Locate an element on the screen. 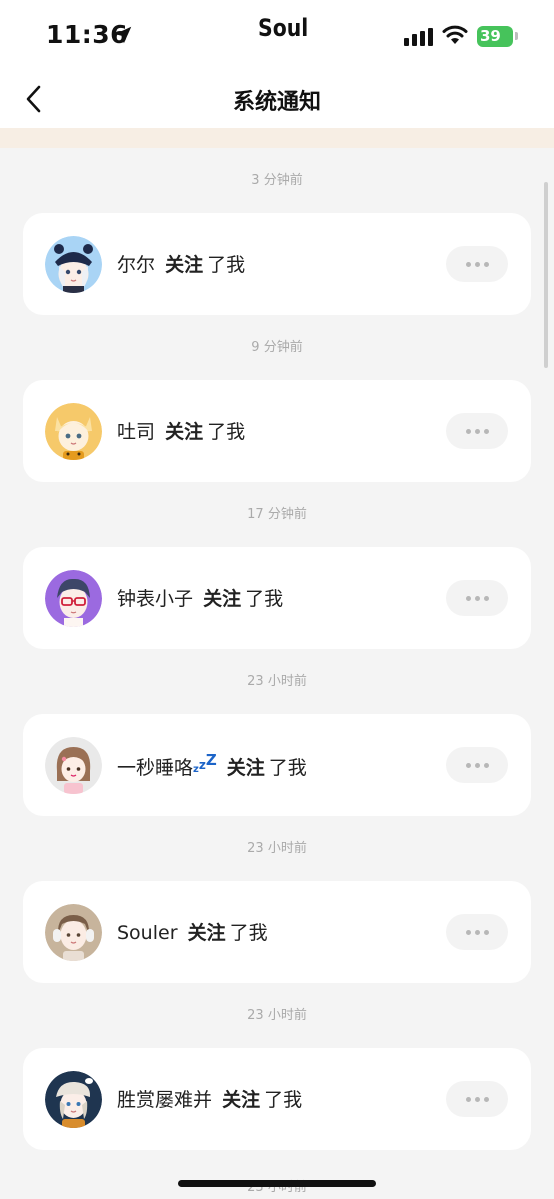 This screenshot has height=1199, width=554. notification-username: 一秒睡咯 is located at coordinates (155, 768).